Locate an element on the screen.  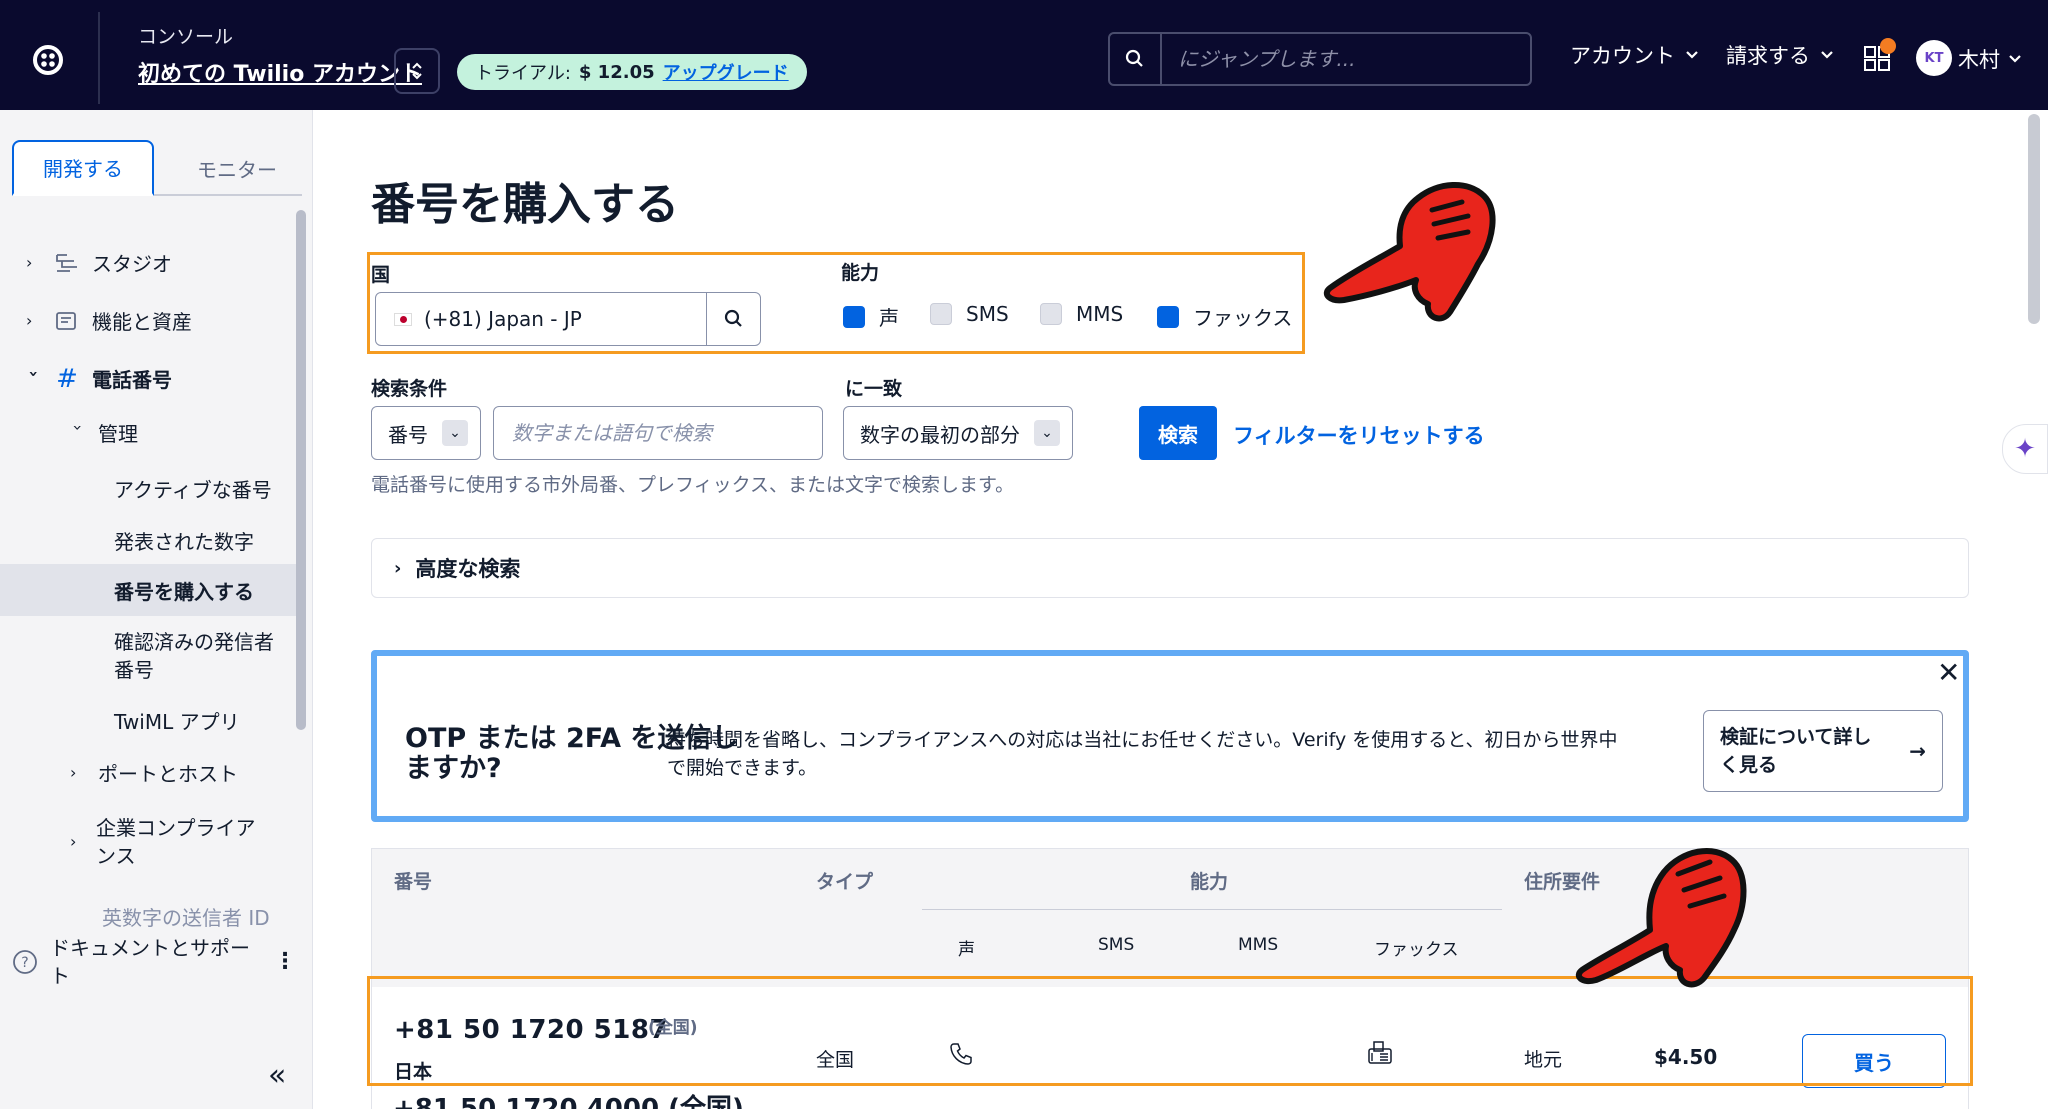
collapse-sidebar-icon: « is located at coordinates (277, 1075).